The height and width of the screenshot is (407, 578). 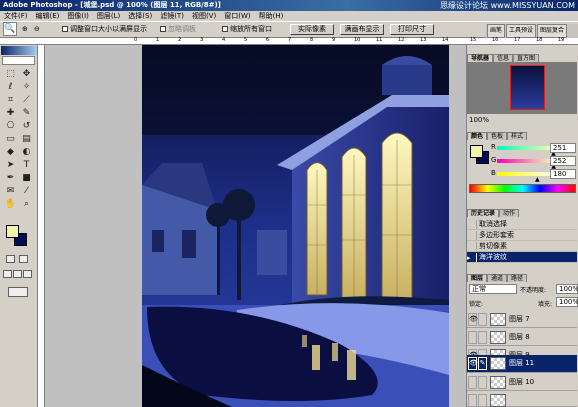 I want to click on brushes-tab: 画笔, so click(x=496, y=31).